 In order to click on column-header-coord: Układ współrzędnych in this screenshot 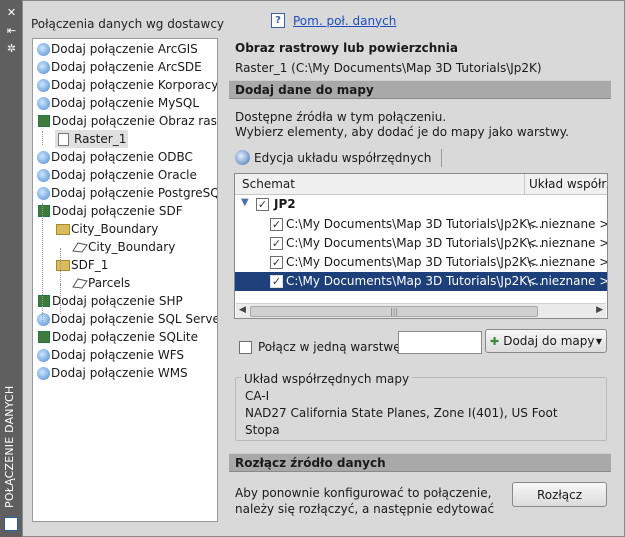, I will do `click(568, 184)`.